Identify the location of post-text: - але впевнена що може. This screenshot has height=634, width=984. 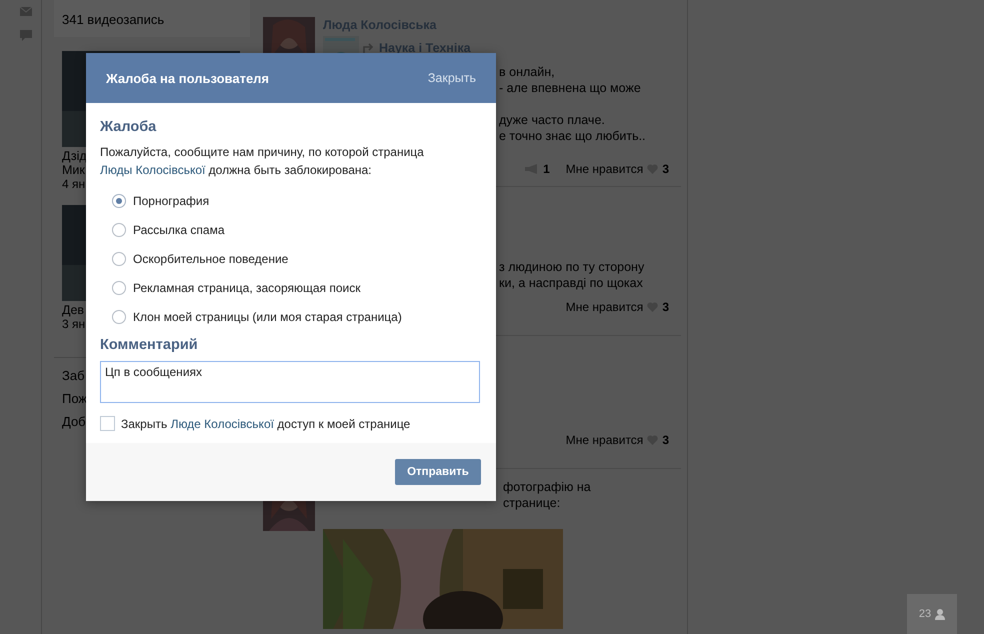
(570, 88).